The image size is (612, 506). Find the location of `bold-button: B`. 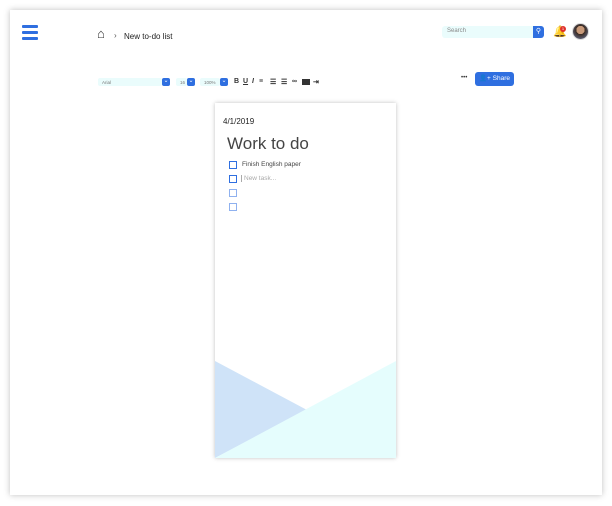

bold-button: B is located at coordinates (236, 81).